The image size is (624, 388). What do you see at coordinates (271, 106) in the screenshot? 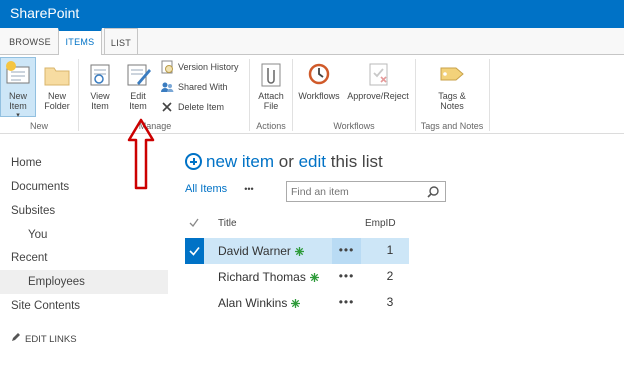
I see `attach-file-label-2: File` at bounding box center [271, 106].